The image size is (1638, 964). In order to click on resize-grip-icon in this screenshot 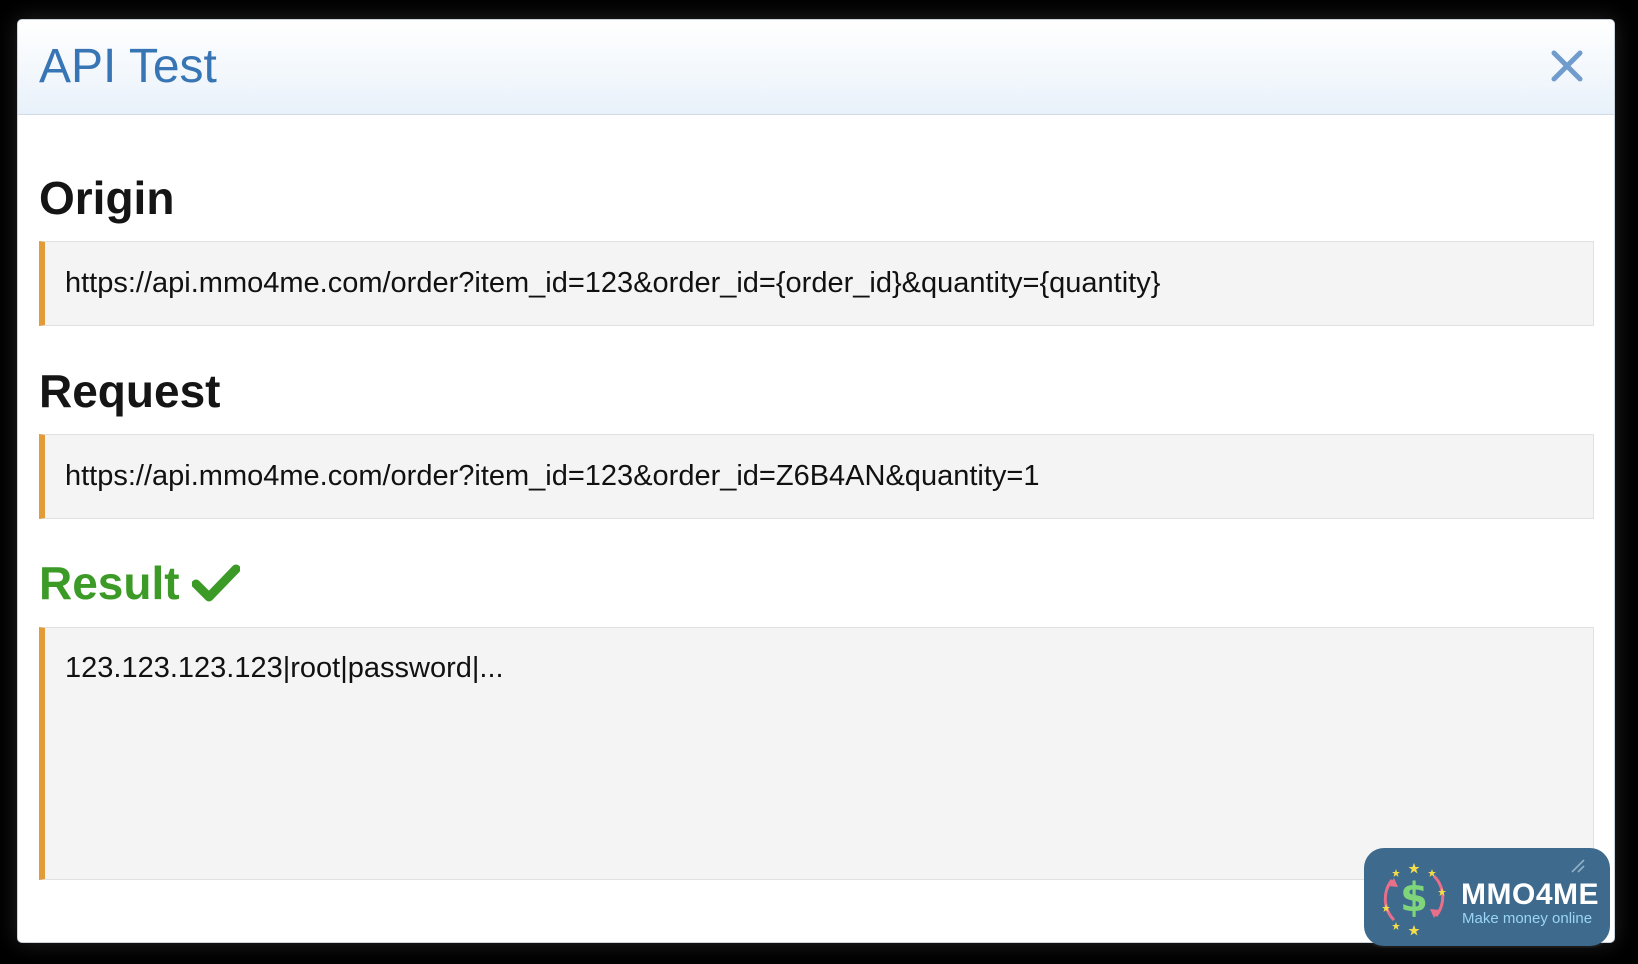, I will do `click(1578, 866)`.